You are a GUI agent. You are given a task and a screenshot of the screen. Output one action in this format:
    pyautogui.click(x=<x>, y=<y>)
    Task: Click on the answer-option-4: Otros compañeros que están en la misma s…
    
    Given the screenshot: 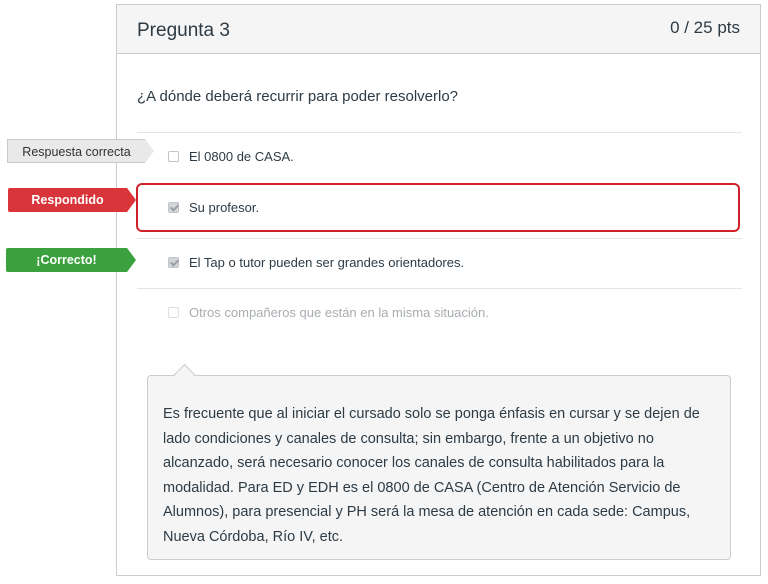 What is the action you would take?
    pyautogui.click(x=439, y=313)
    